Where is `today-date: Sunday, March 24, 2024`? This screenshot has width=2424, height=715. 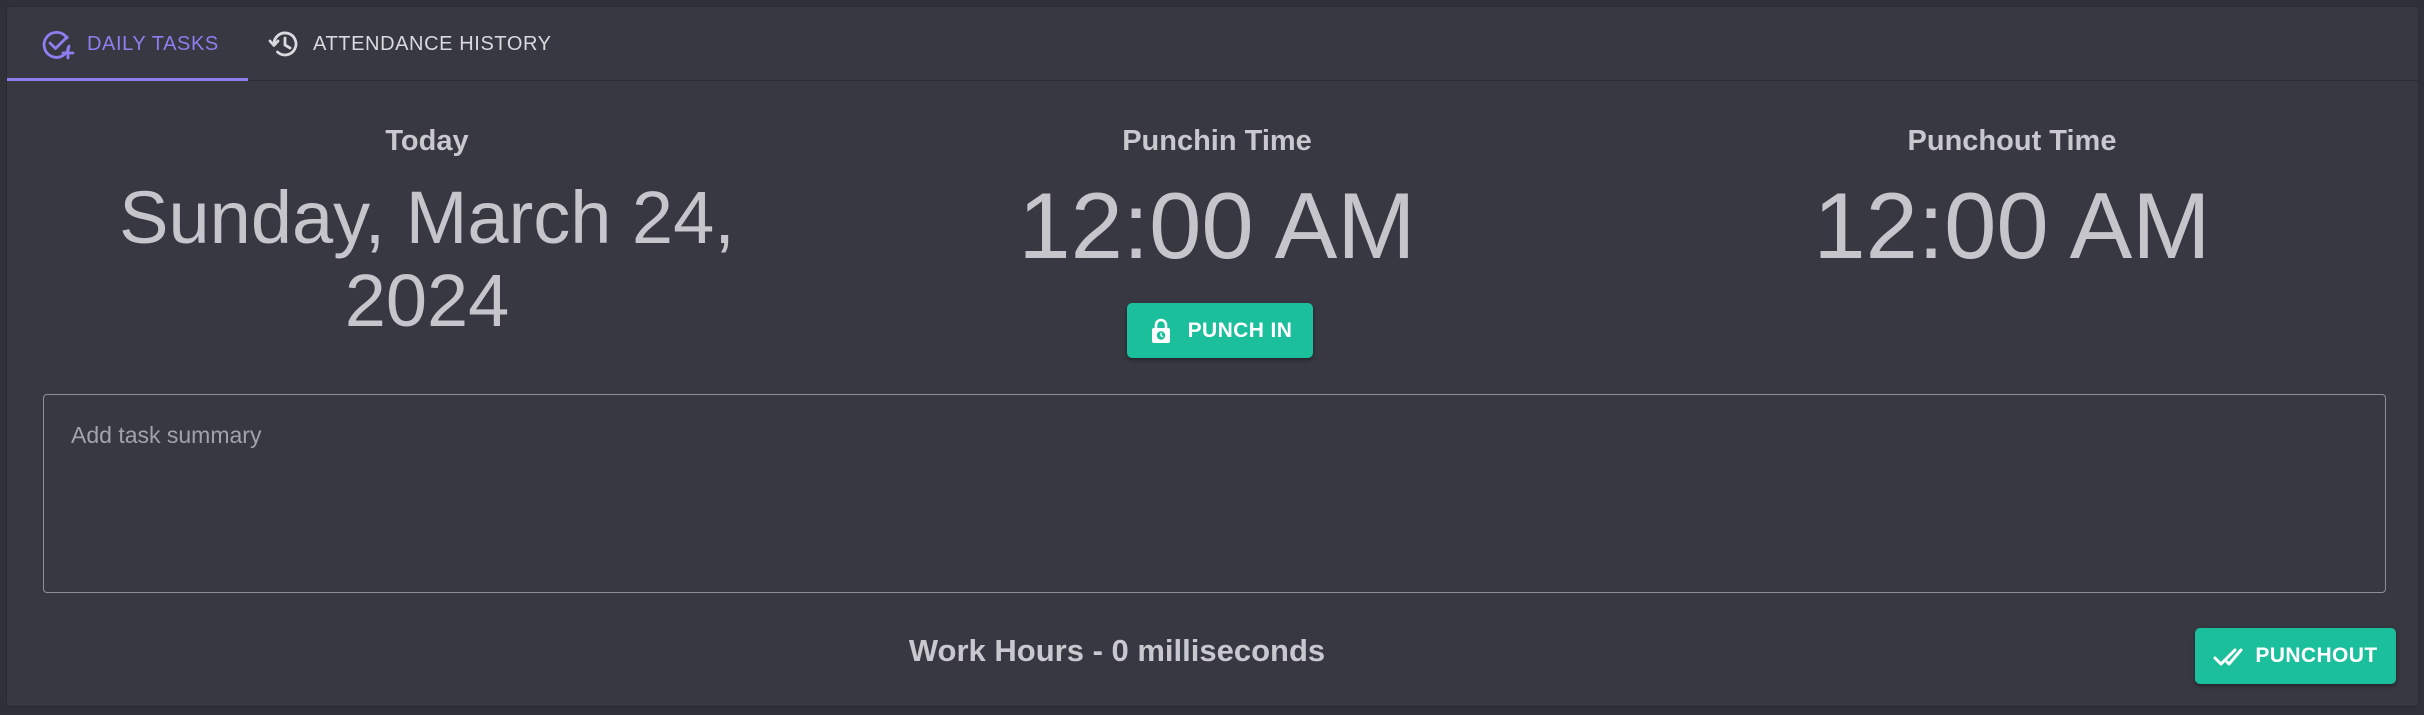 today-date: Sunday, March 24, 2024 is located at coordinates (427, 259).